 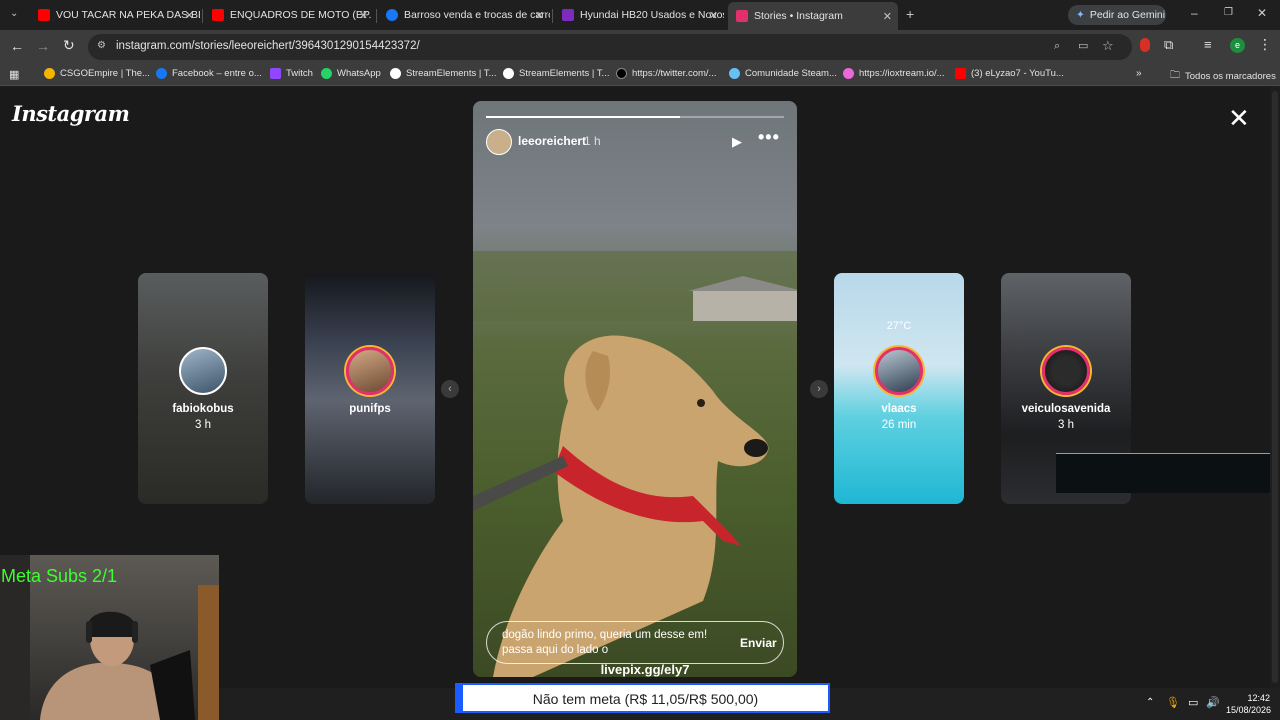 What do you see at coordinates (645, 669) in the screenshot?
I see `livepix-overlay: livepix.gg/ely7` at bounding box center [645, 669].